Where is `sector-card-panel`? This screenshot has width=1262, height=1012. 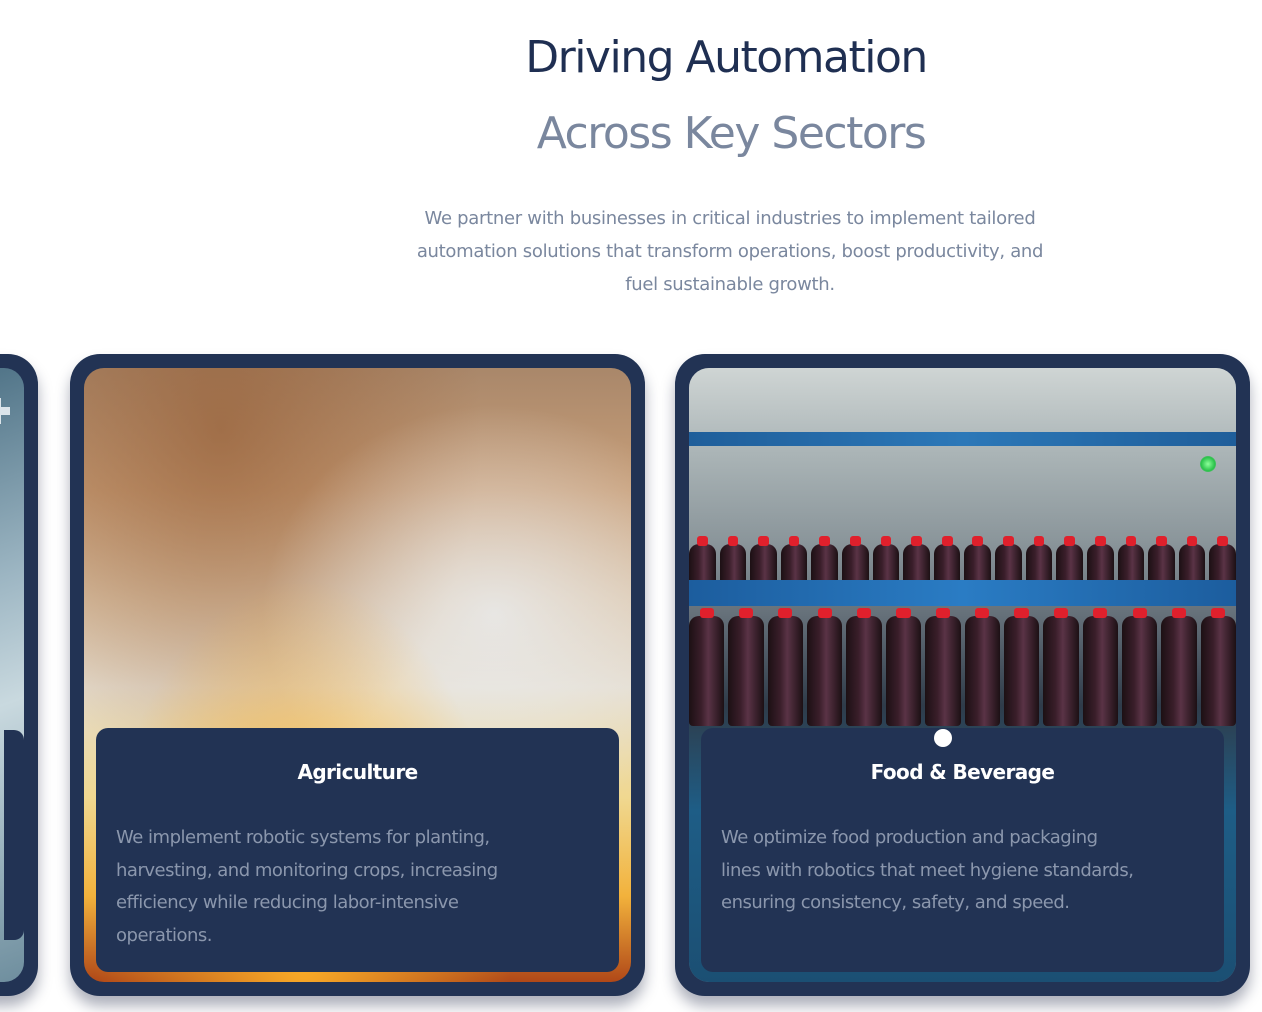
sector-card-panel is located at coordinates (14, 835).